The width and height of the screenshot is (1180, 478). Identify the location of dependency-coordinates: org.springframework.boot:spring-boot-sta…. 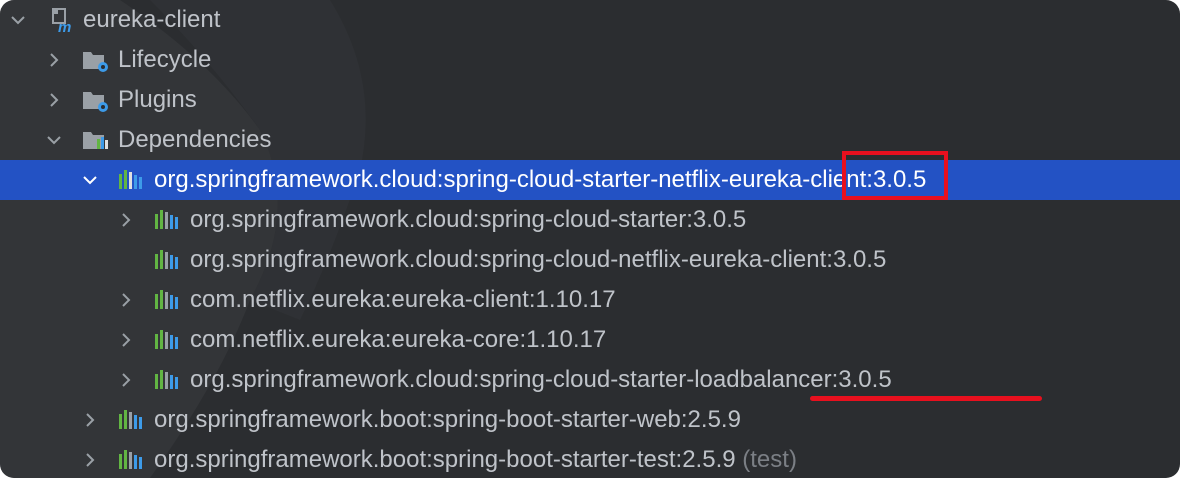
(445, 459).